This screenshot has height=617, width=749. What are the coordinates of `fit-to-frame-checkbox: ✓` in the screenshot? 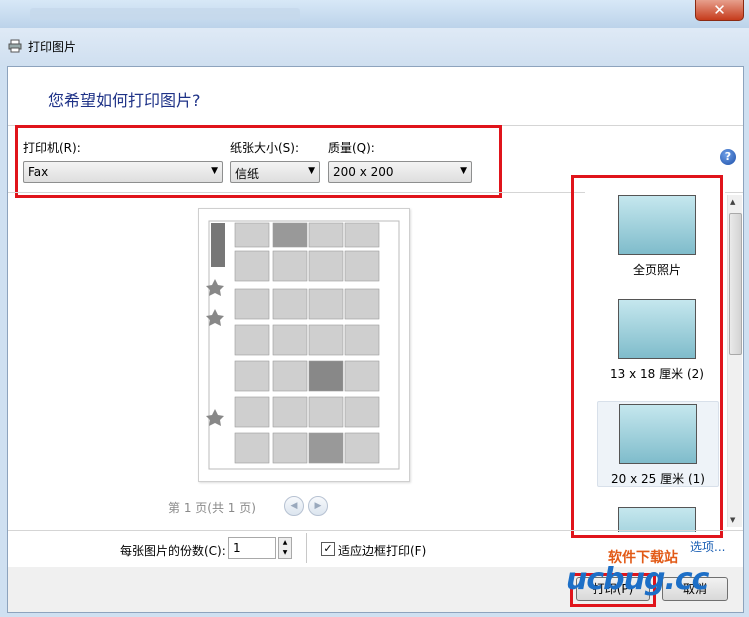 It's located at (328, 549).